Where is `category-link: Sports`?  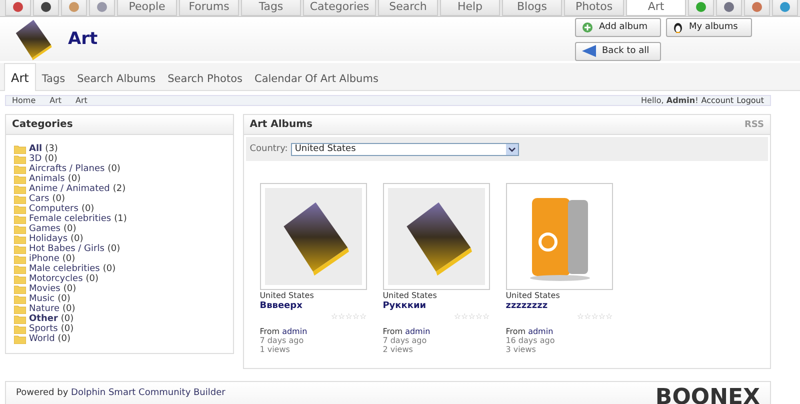
category-link: Sports is located at coordinates (43, 329).